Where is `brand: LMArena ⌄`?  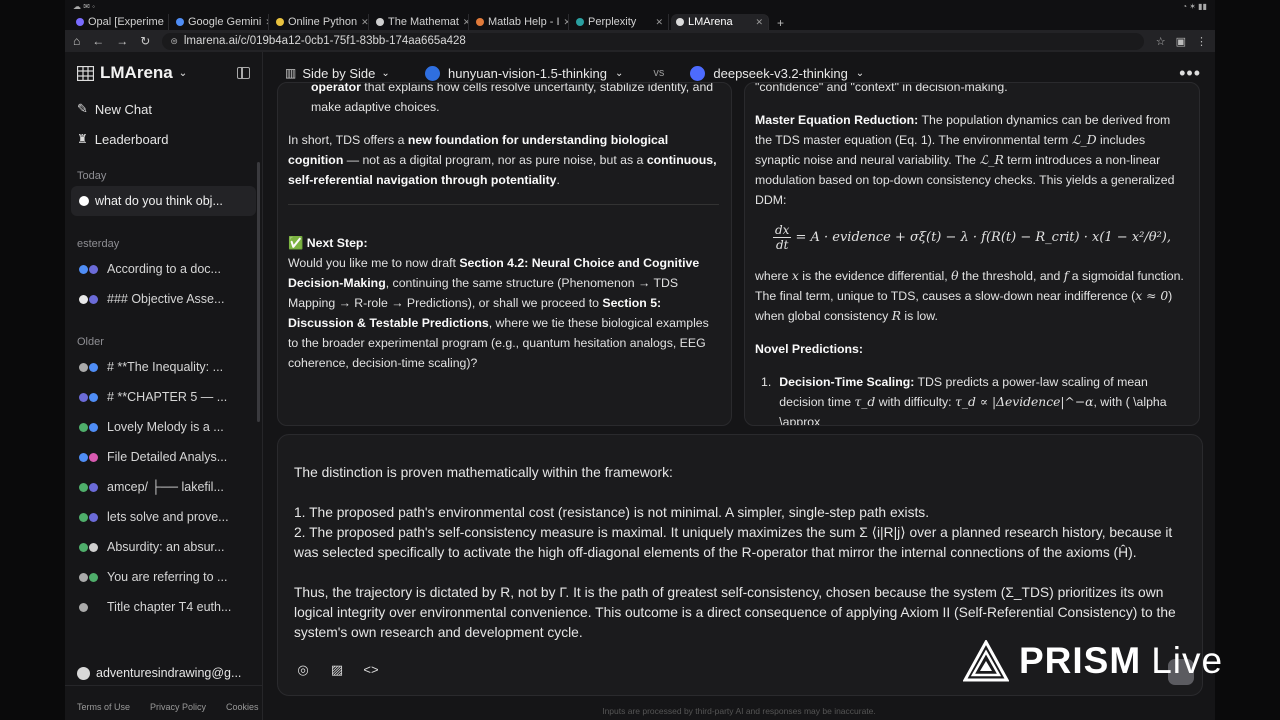
brand: LMArena ⌄ is located at coordinates (163, 73).